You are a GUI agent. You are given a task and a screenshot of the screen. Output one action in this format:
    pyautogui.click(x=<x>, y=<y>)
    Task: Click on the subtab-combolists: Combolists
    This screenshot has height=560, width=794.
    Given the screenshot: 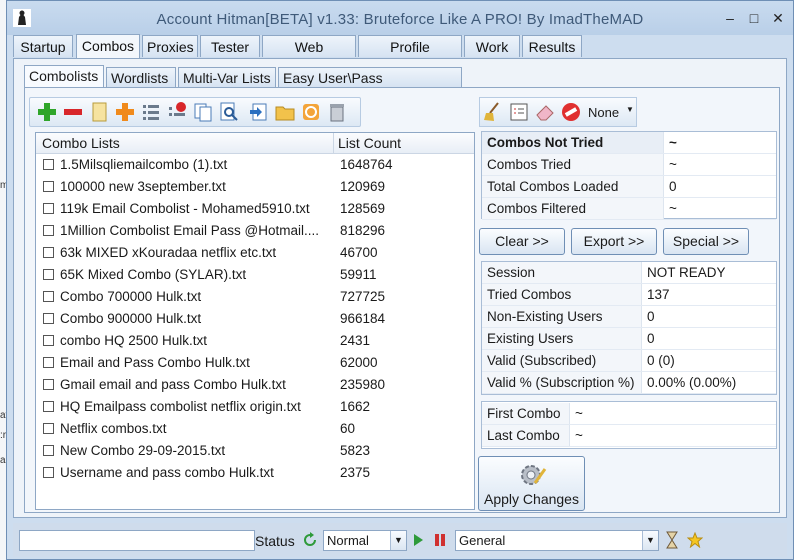 What is the action you would take?
    pyautogui.click(x=64, y=76)
    